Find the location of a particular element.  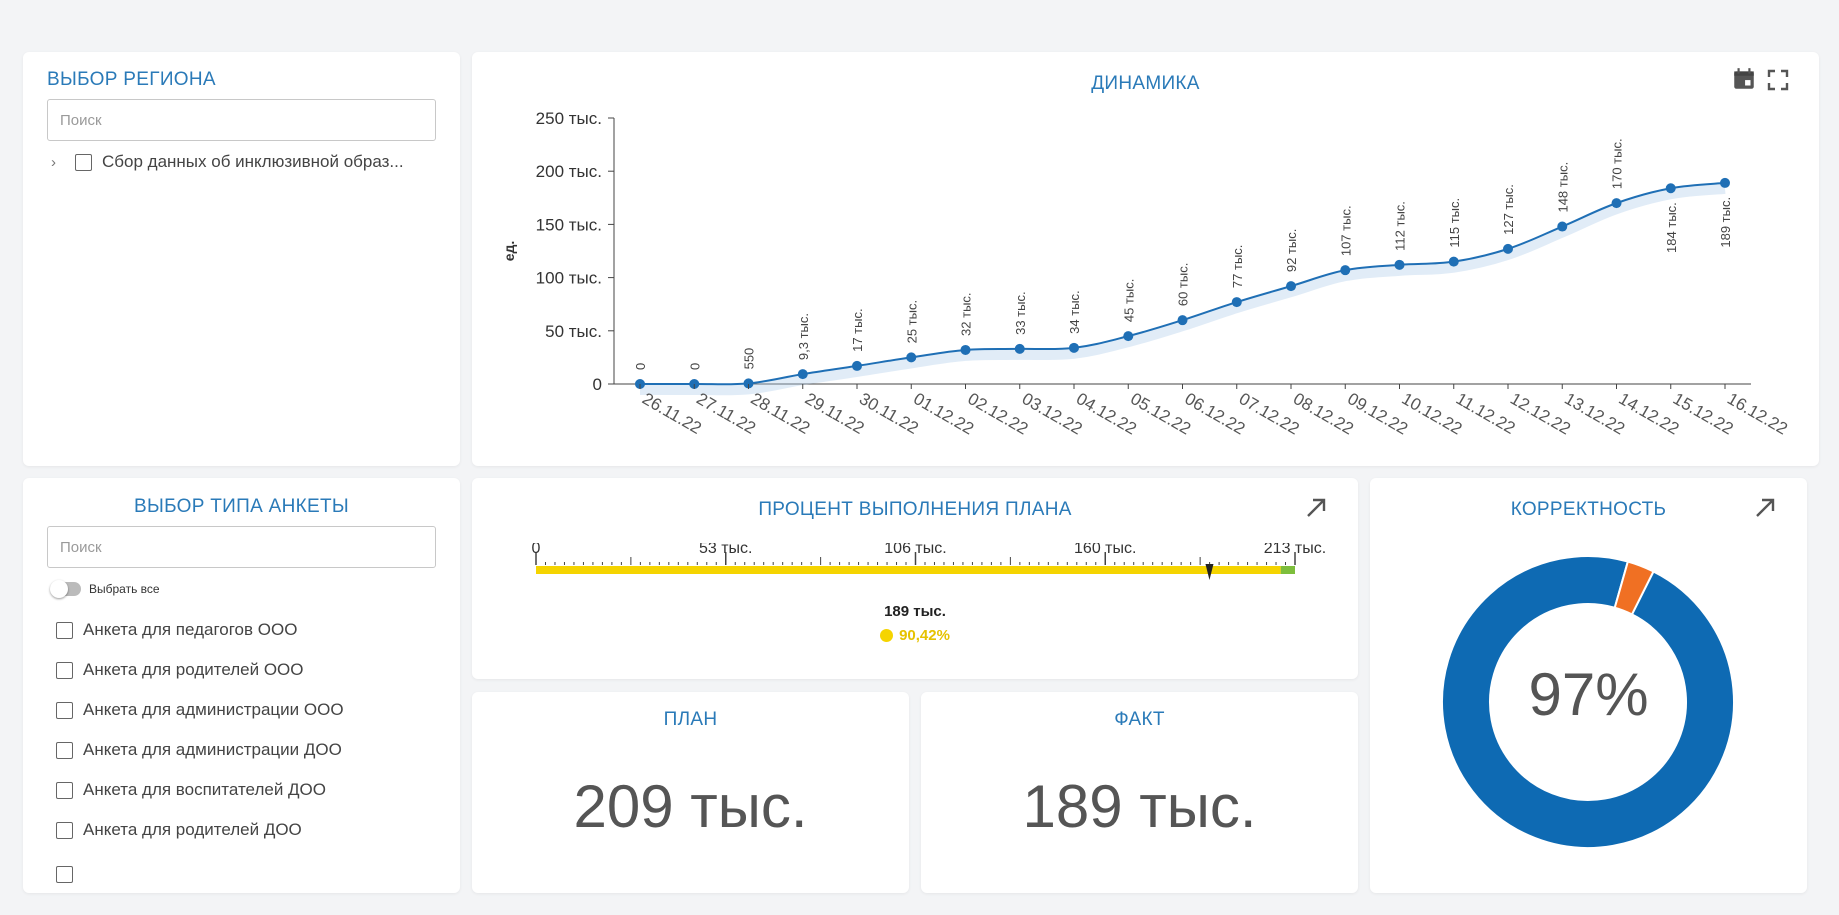

x-tick-label: 04.12.22 is located at coordinates (1106, 414).